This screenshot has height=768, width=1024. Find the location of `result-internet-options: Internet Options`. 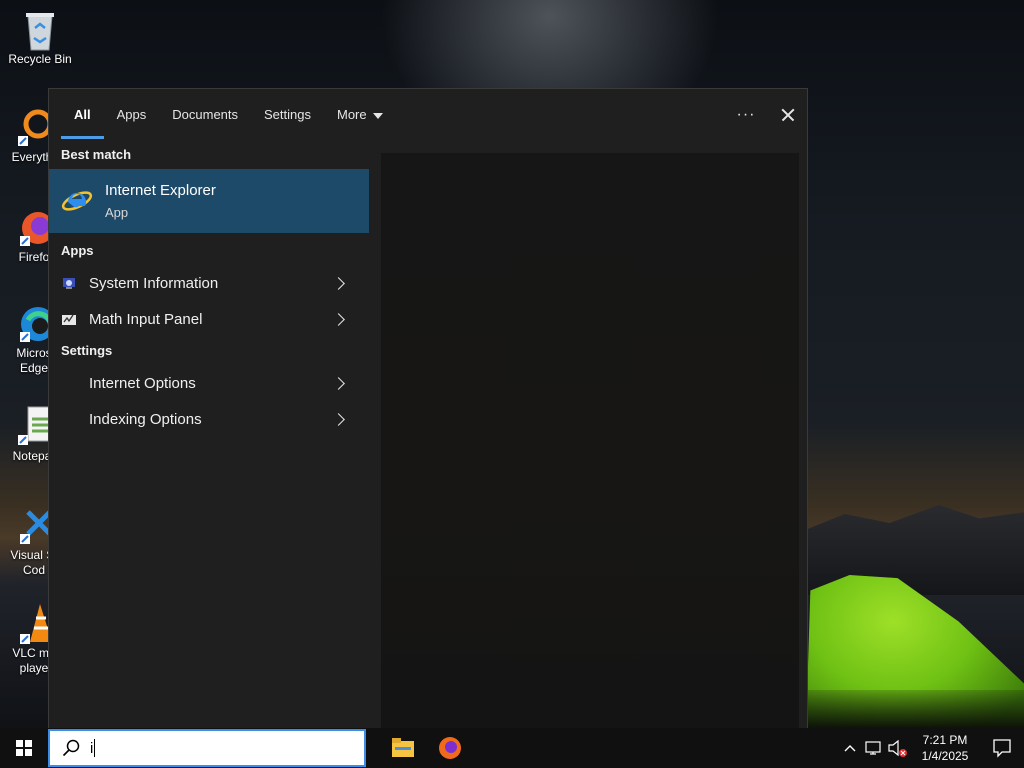

result-internet-options: Internet Options is located at coordinates (209, 383).